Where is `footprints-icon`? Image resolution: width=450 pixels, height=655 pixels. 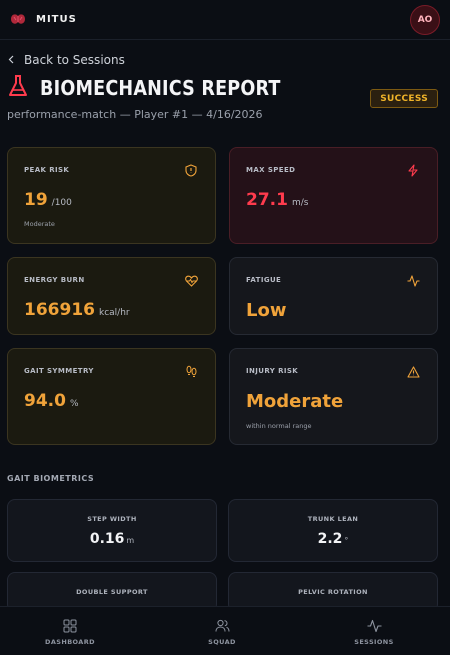 footprints-icon is located at coordinates (192, 370).